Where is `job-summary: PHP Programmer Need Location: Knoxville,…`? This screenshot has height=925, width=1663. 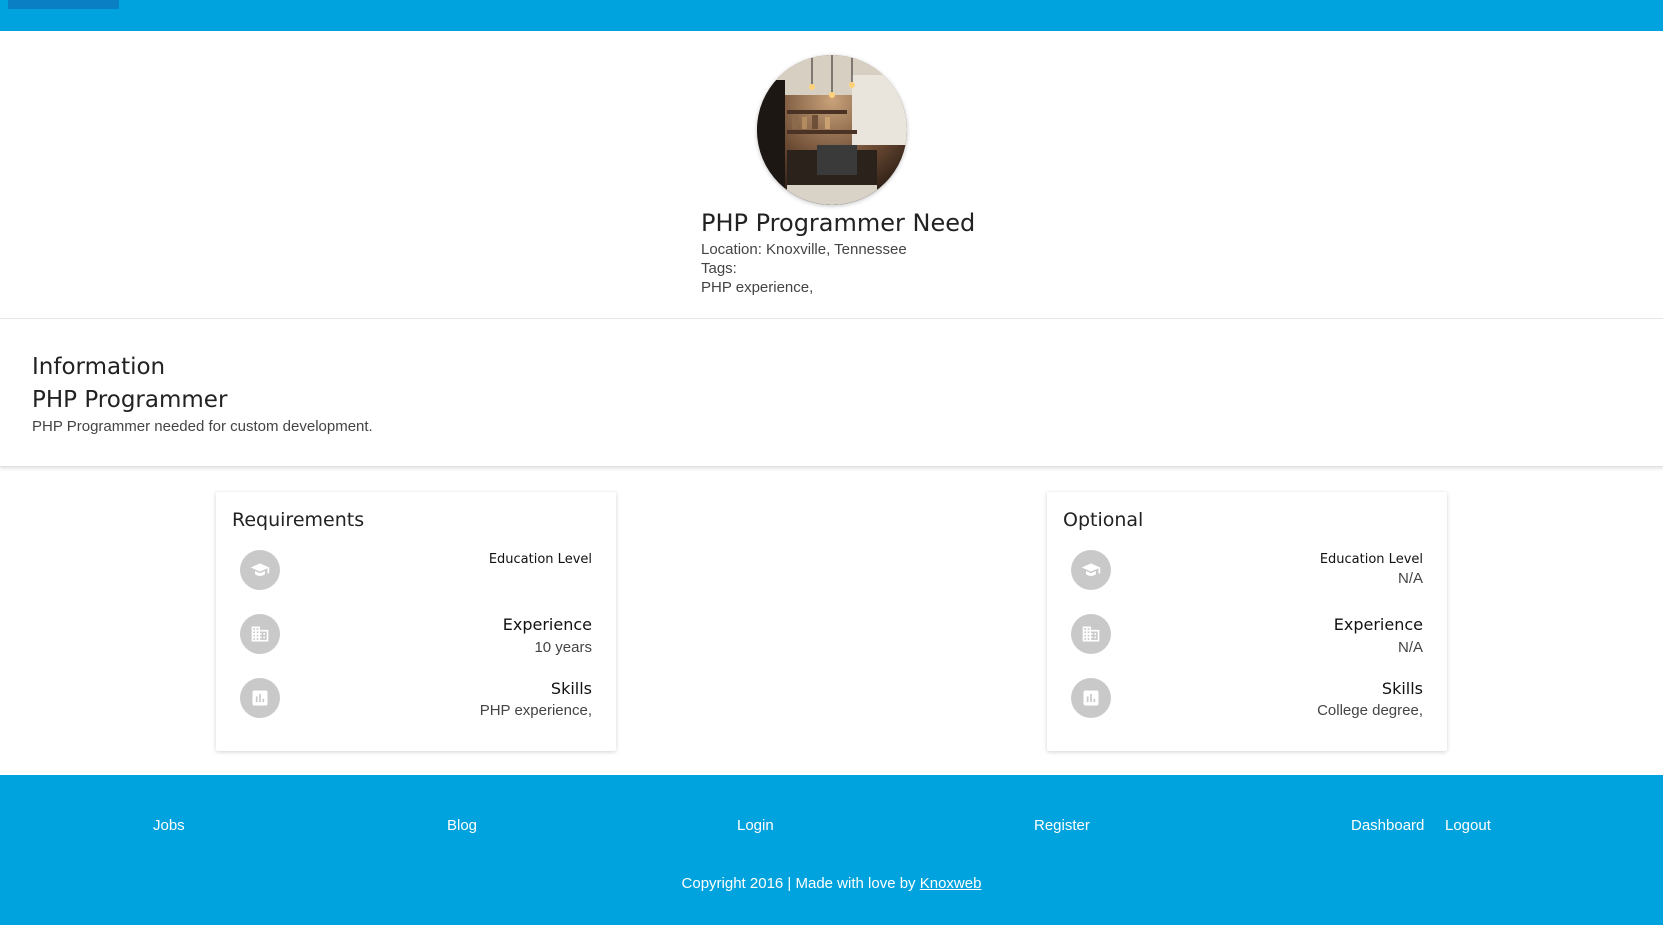 job-summary: PHP Programmer Need Location: Knoxville,… is located at coordinates (838, 251).